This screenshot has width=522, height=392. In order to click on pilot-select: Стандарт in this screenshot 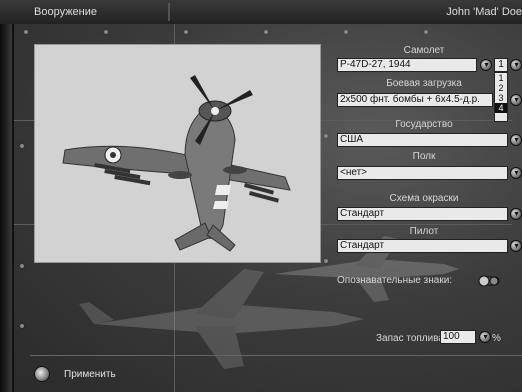, I will do `click(422, 246)`.